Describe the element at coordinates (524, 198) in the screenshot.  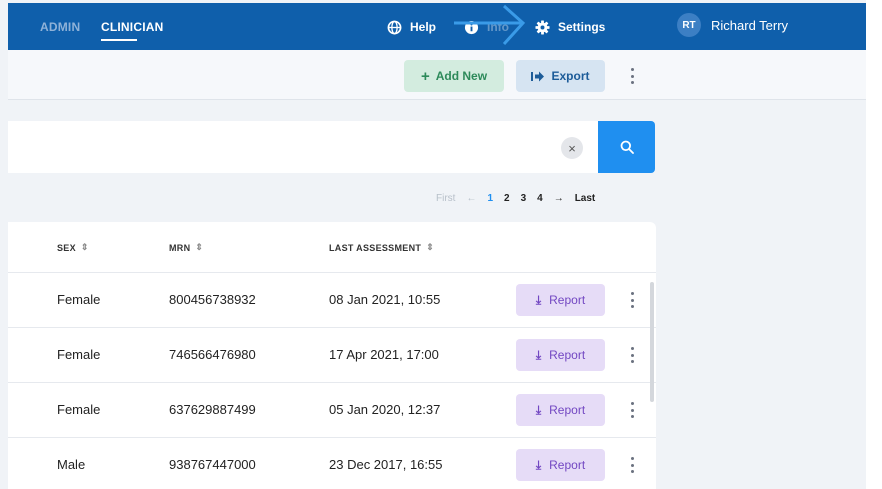
I see `pagination-page: 3` at that location.